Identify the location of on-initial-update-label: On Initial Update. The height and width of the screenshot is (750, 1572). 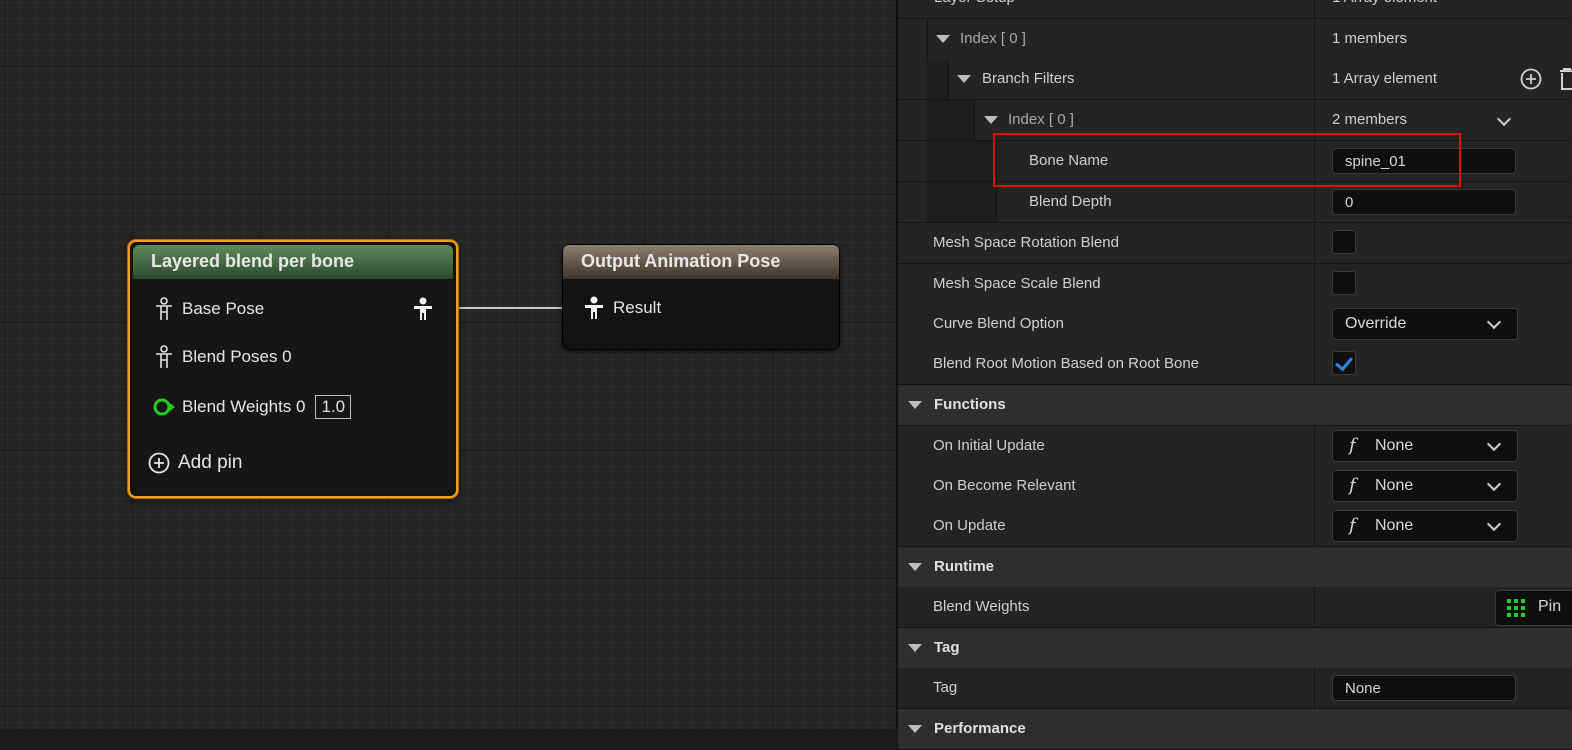
(989, 445).